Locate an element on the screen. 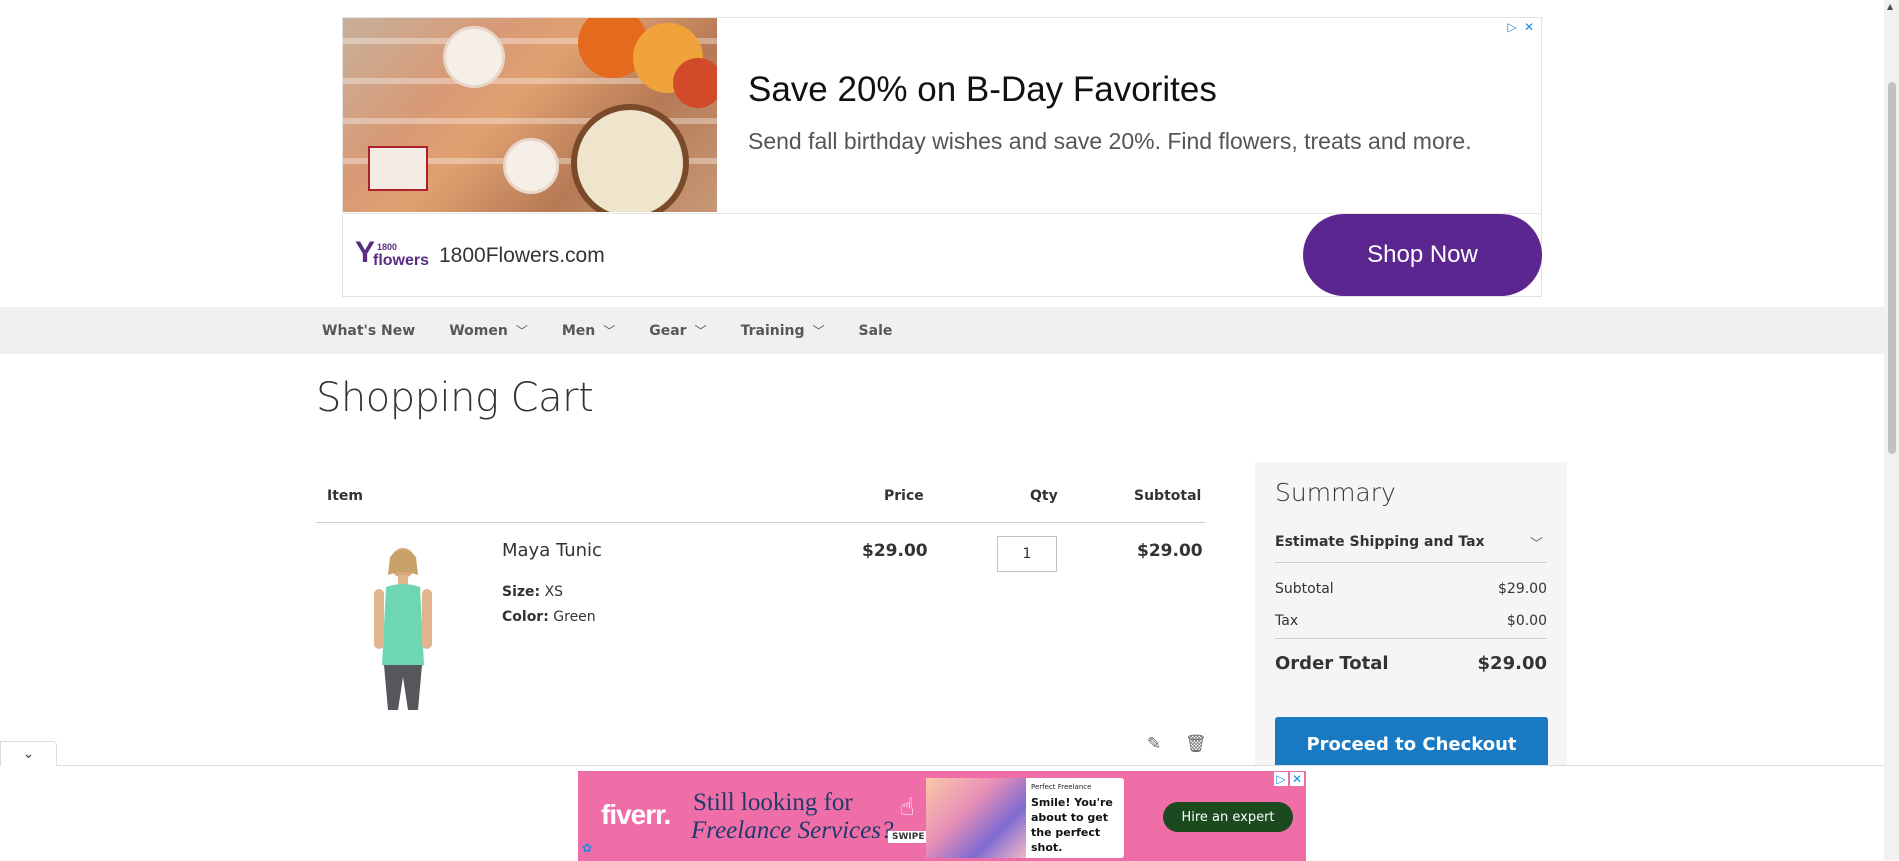 The width and height of the screenshot is (1899, 861). summary-subtotal-row: Subtotal $29.00 is located at coordinates (1411, 589).